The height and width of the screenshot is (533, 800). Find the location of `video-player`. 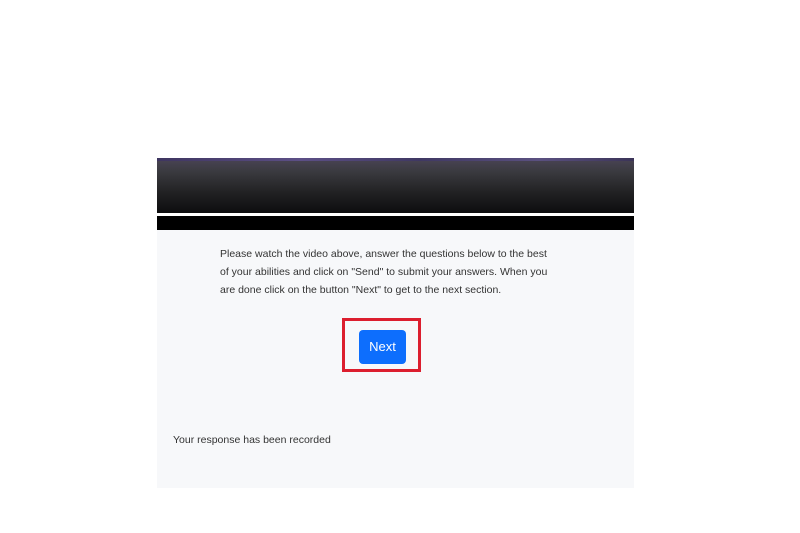

video-player is located at coordinates (395, 185).